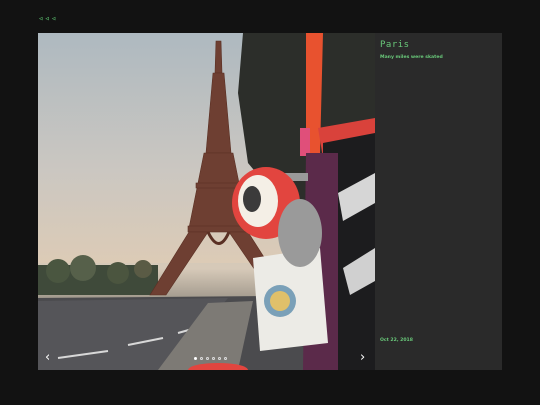  What do you see at coordinates (411, 57) in the screenshot?
I see `post-subtitle: Many miles were skated` at bounding box center [411, 57].